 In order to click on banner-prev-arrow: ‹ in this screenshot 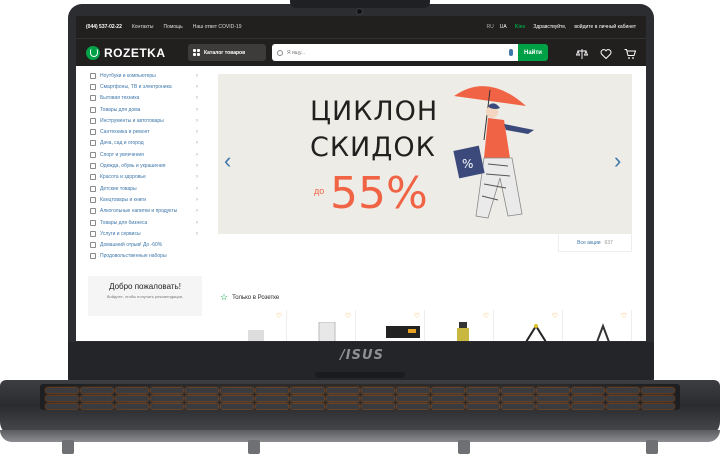, I will do `click(227, 161)`.